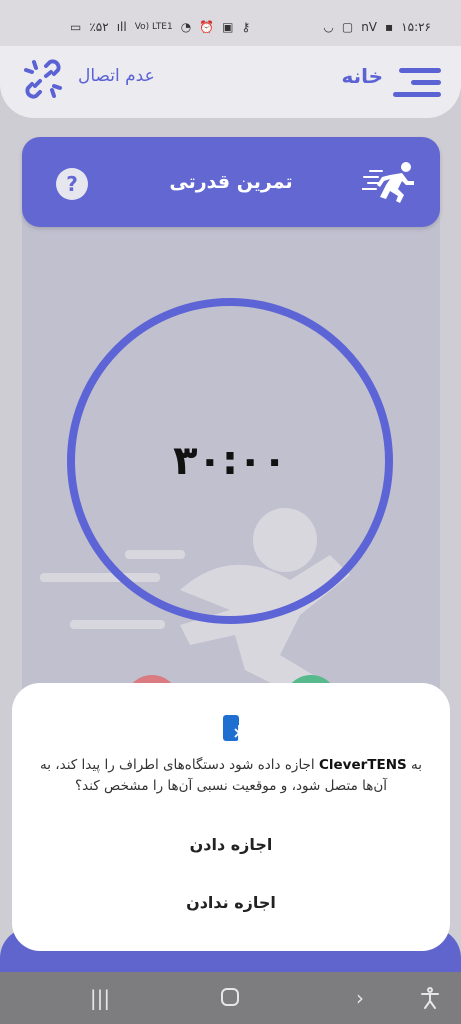 The height and width of the screenshot is (1024, 461). Describe the element at coordinates (414, 765) in the screenshot. I see `message-prefix: به` at that location.